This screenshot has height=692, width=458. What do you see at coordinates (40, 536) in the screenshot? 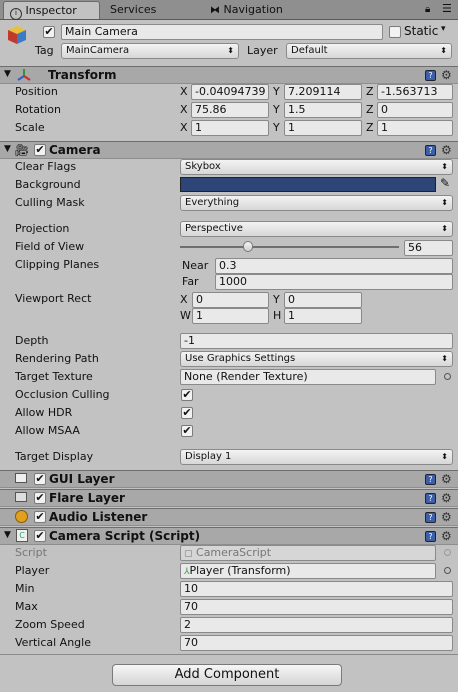
I see `camera-script-checkbox: ✔` at bounding box center [40, 536].